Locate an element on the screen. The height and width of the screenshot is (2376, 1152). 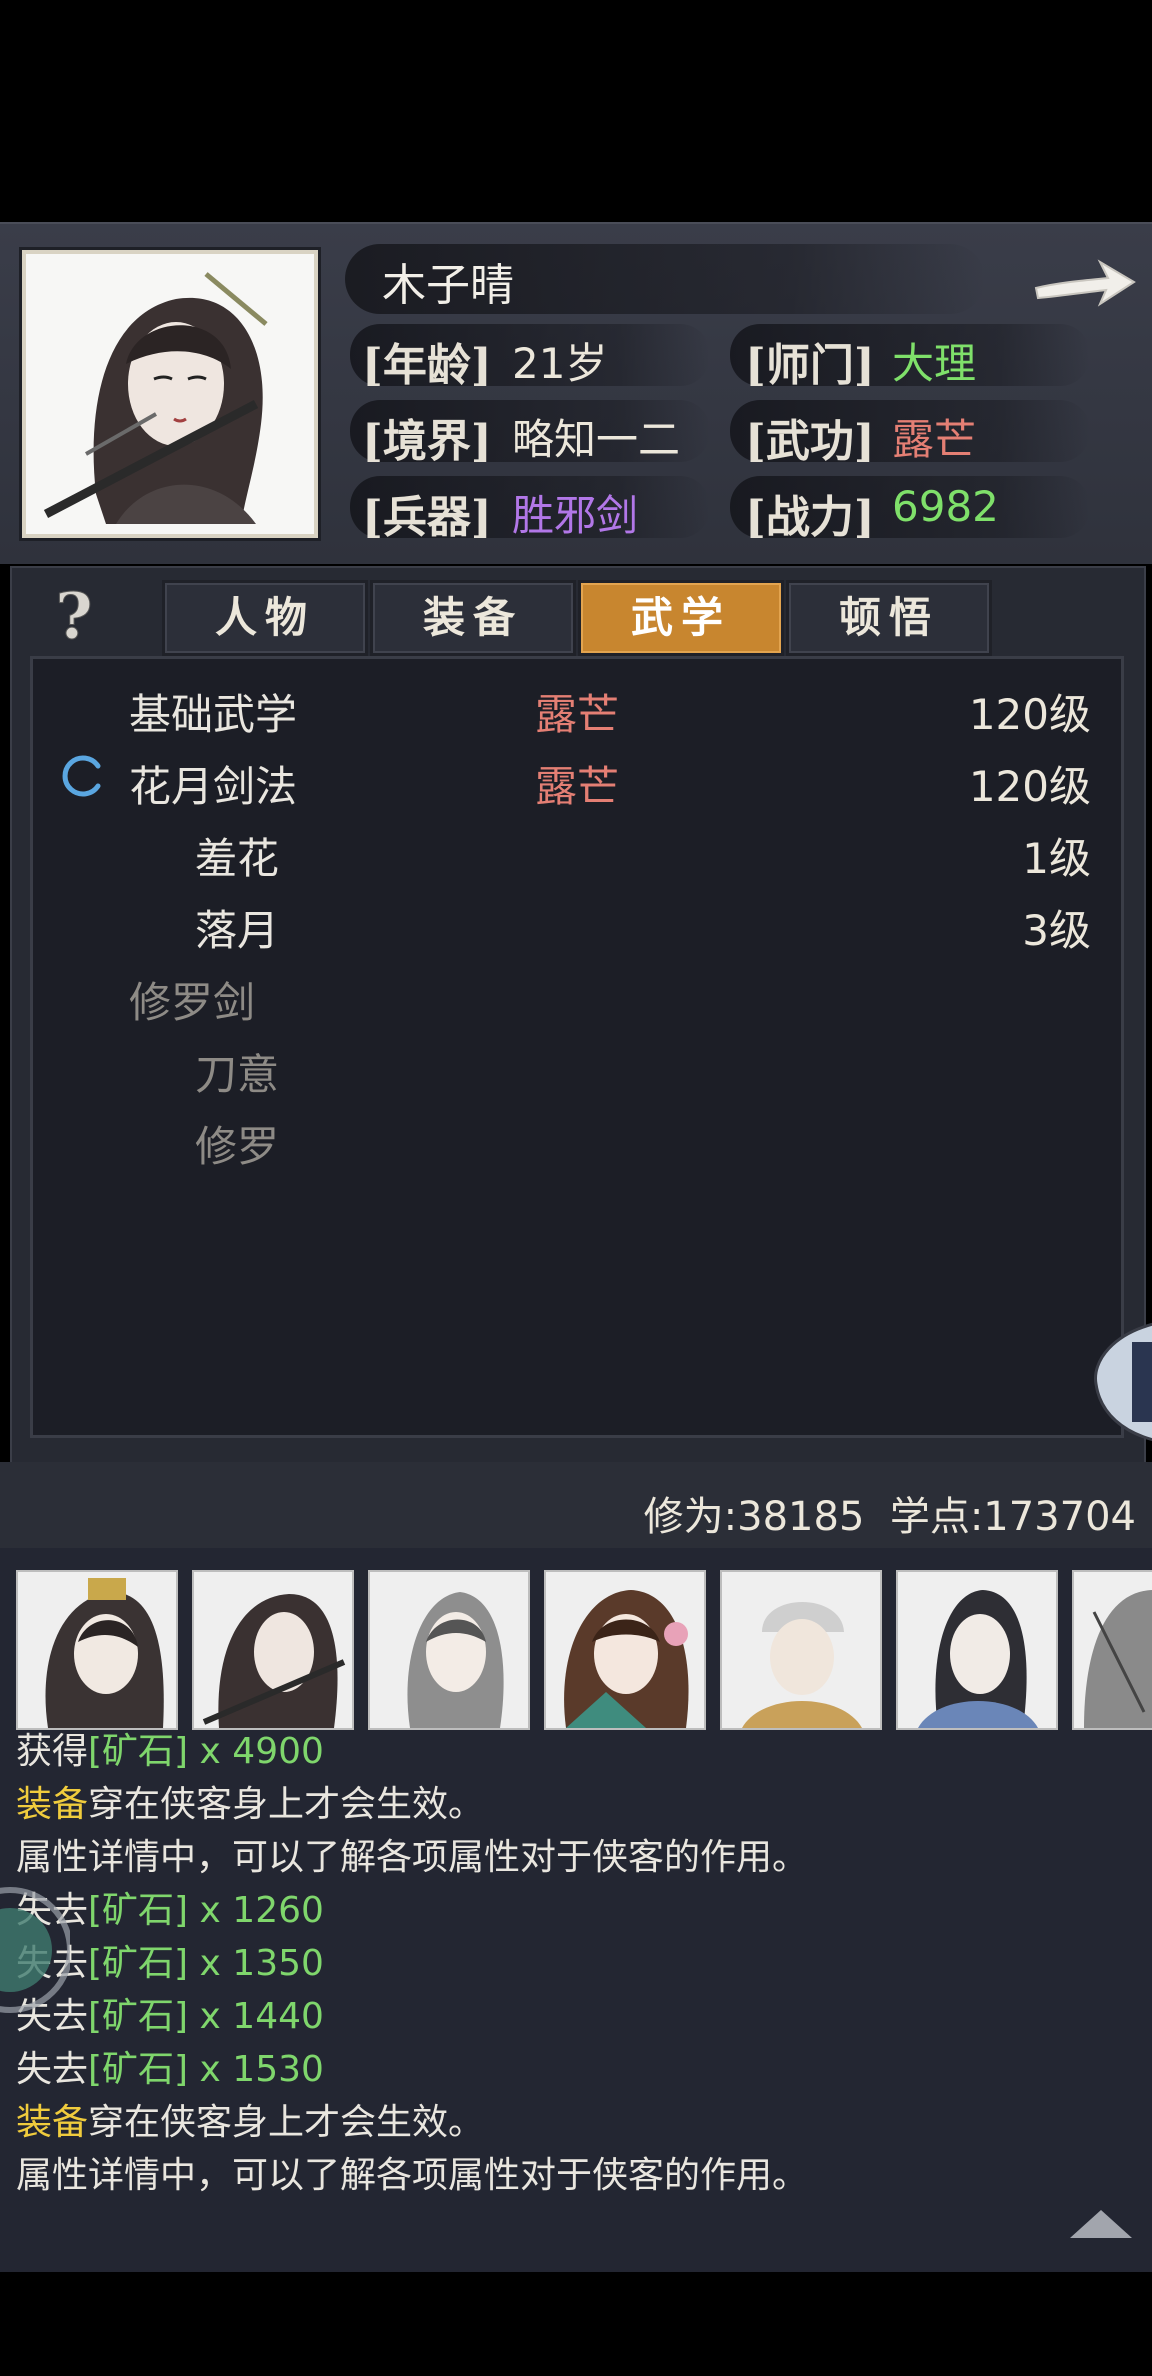
tab-enlightenment: 顿悟 is located at coordinates (889, 618).